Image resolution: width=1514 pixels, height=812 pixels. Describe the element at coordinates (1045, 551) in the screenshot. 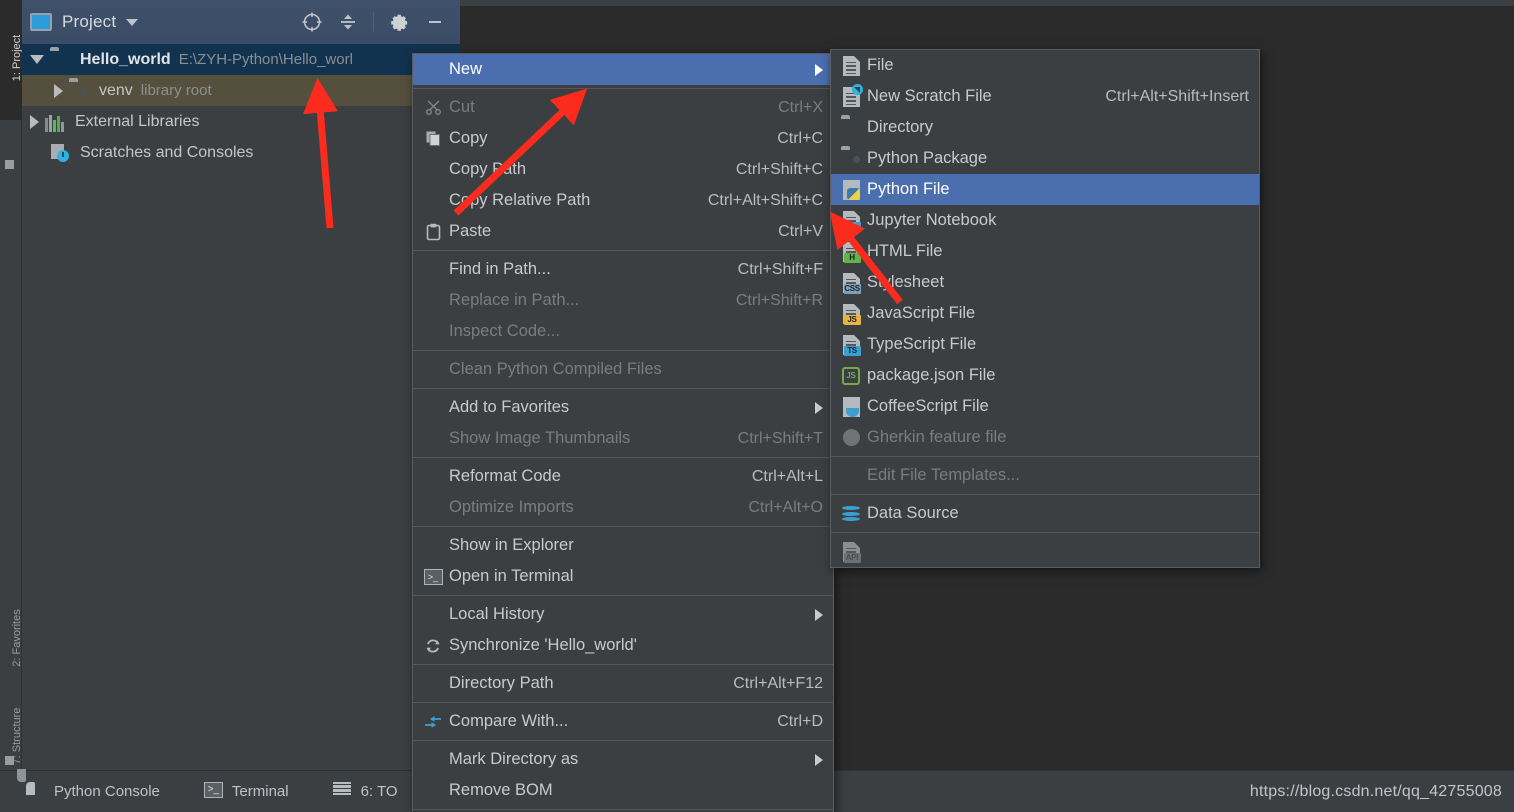

I see `submenu-item-new-http-request: API` at that location.